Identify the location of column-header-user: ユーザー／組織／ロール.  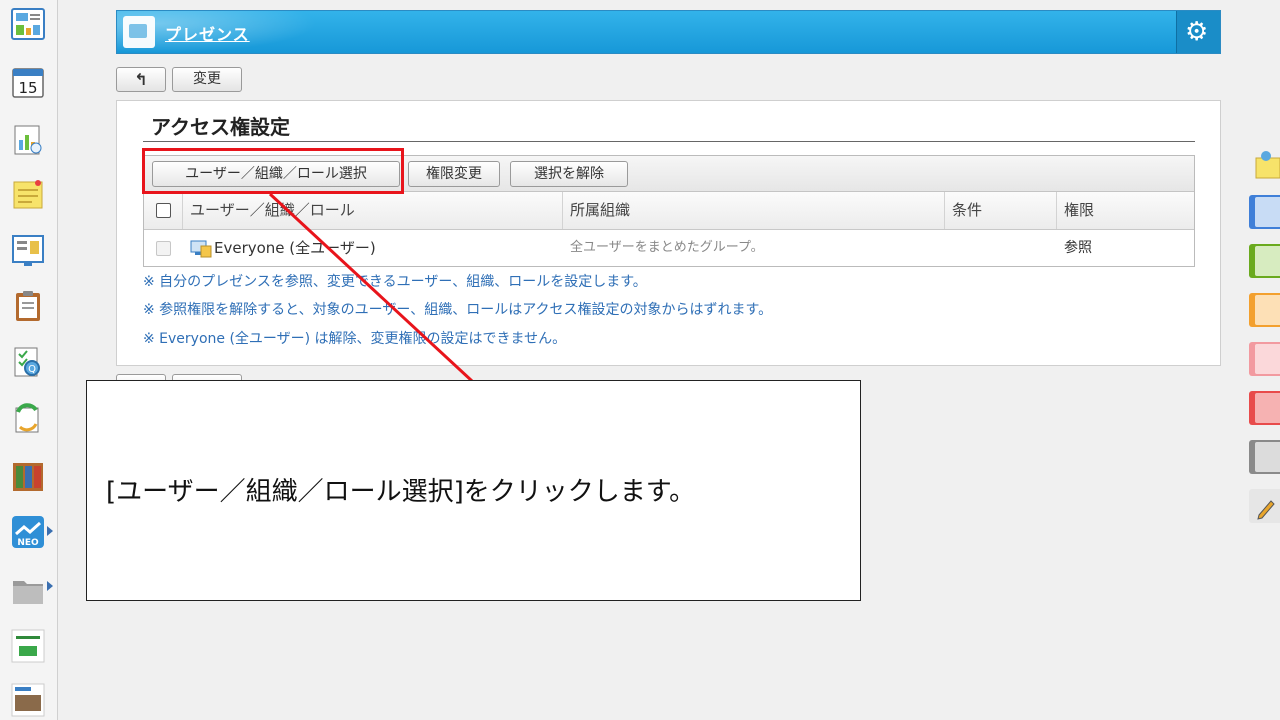
(272, 210).